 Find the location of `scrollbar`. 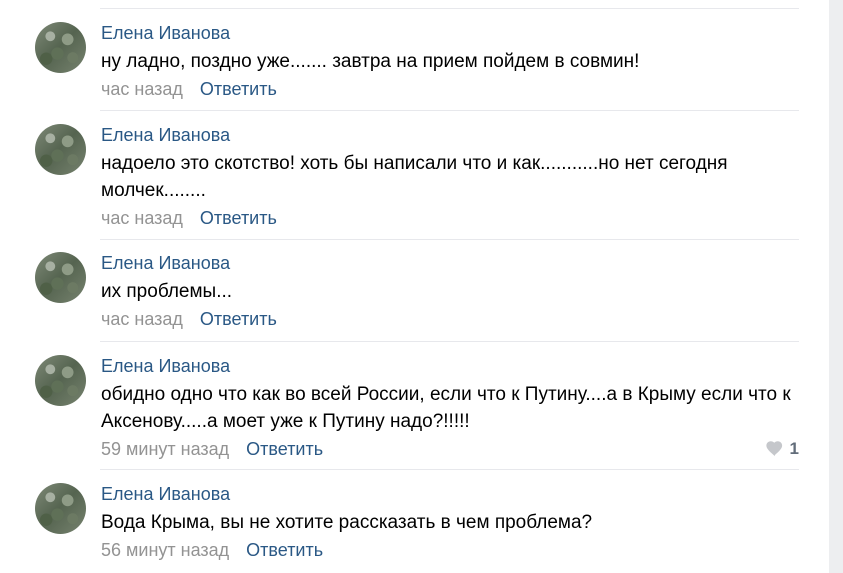

scrollbar is located at coordinates (836, 286).